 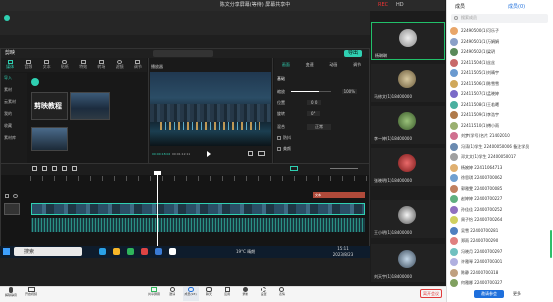 What do you see at coordinates (500, 210) in the screenshot?
I see `list-item: 孙佳佳 22400700252` at bounding box center [500, 210].